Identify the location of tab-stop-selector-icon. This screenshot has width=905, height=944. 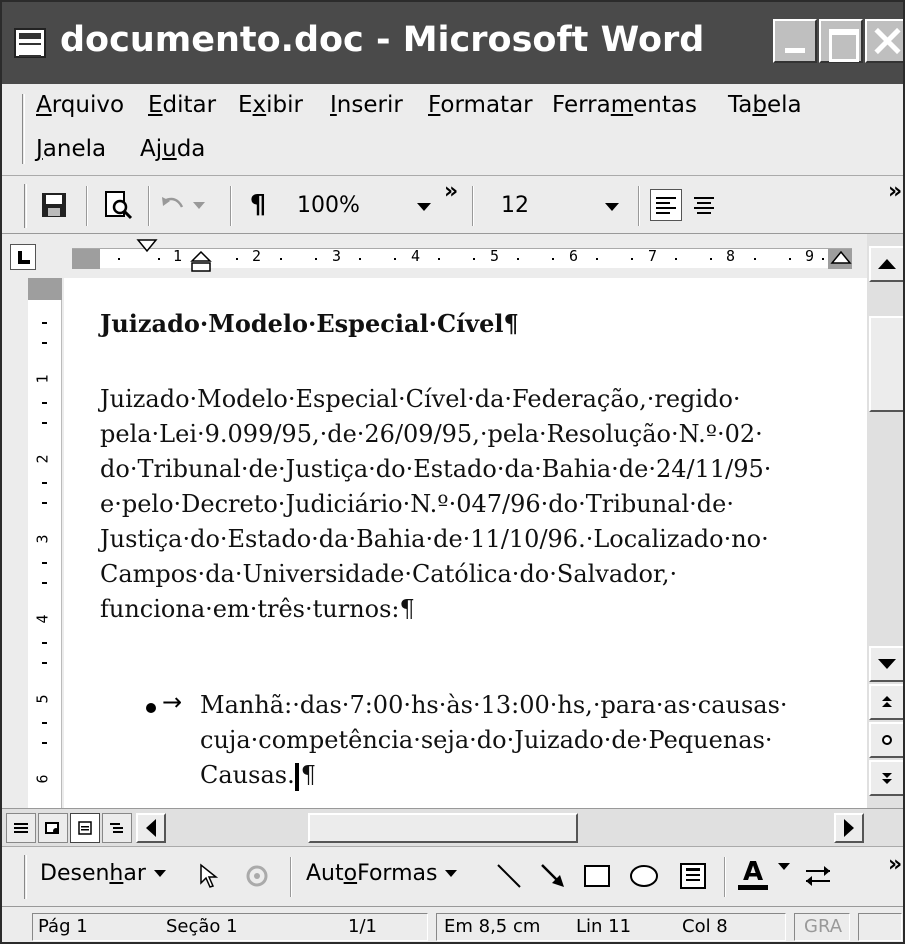
(23, 257).